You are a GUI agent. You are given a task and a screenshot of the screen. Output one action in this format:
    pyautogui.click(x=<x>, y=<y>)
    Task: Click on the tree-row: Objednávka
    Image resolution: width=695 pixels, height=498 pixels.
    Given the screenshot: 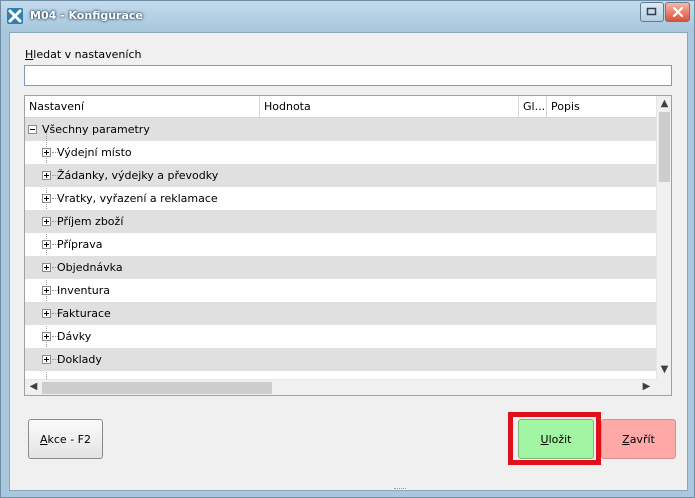 What is the action you would take?
    pyautogui.click(x=340, y=267)
    